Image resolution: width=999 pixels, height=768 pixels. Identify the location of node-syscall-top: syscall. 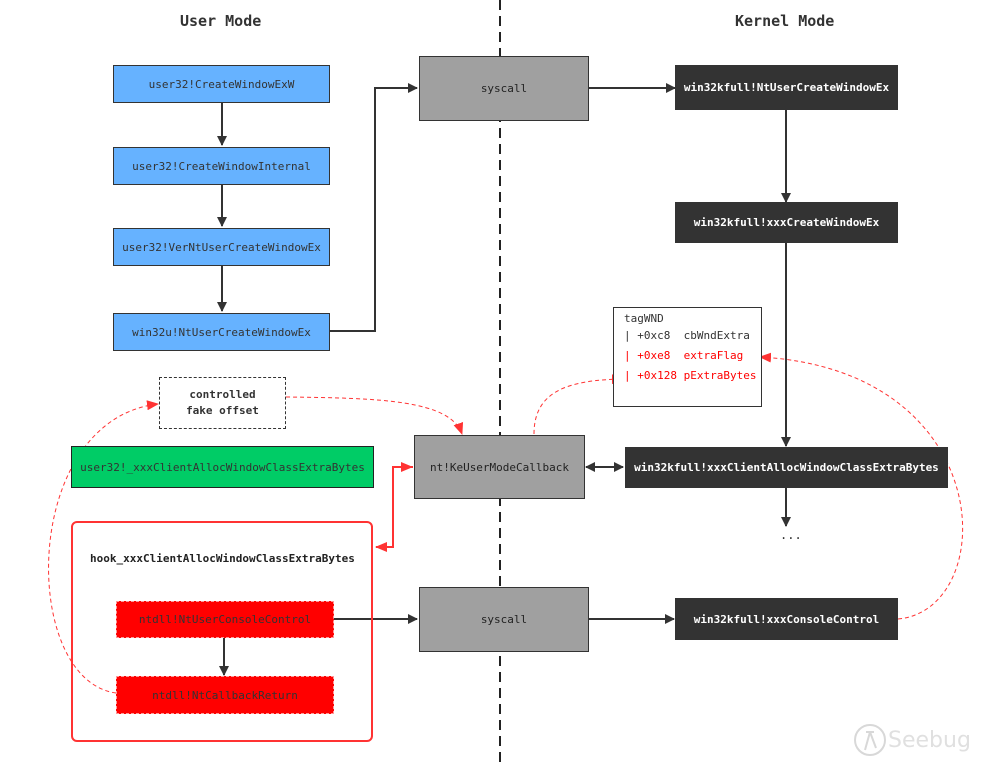
(504, 88).